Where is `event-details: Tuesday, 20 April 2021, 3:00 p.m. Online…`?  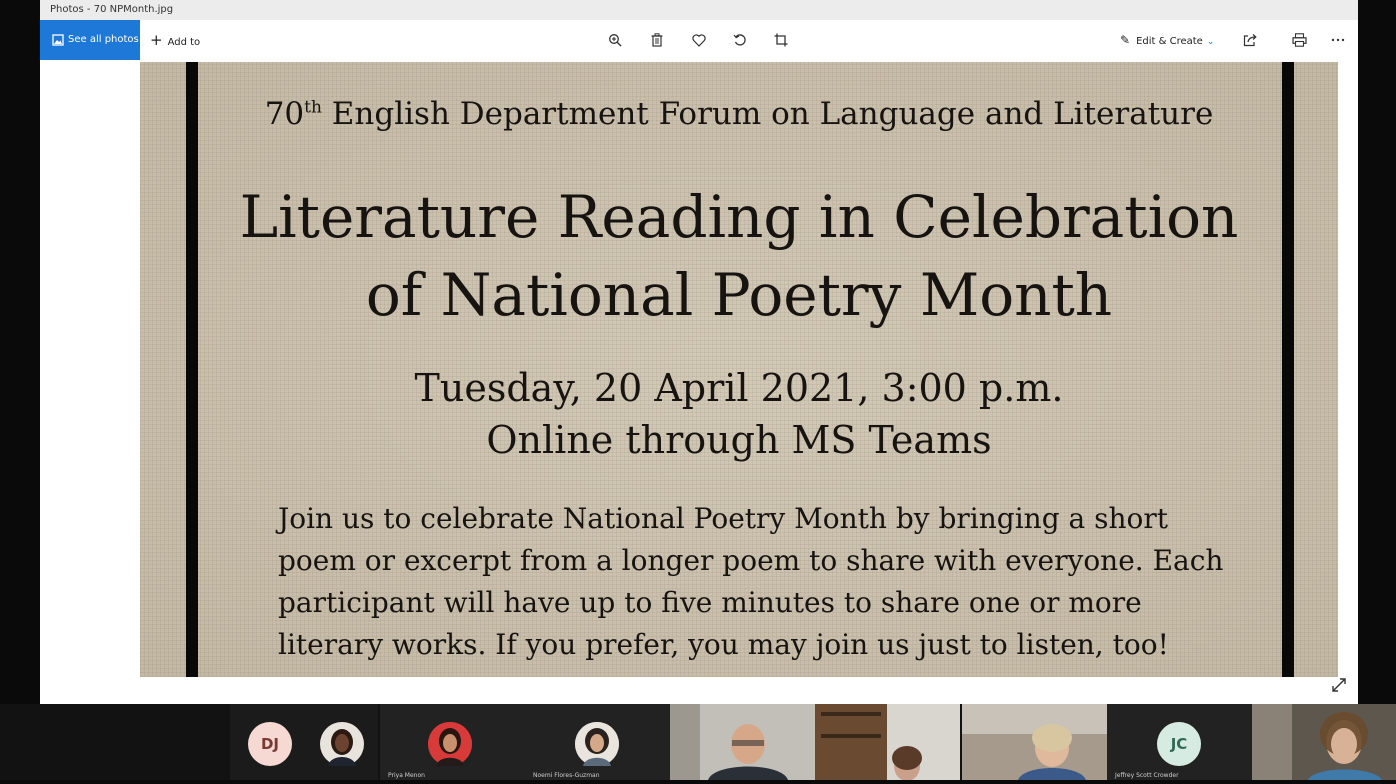 event-details: Tuesday, 20 April 2021, 3:00 p.m. Online… is located at coordinates (739, 414).